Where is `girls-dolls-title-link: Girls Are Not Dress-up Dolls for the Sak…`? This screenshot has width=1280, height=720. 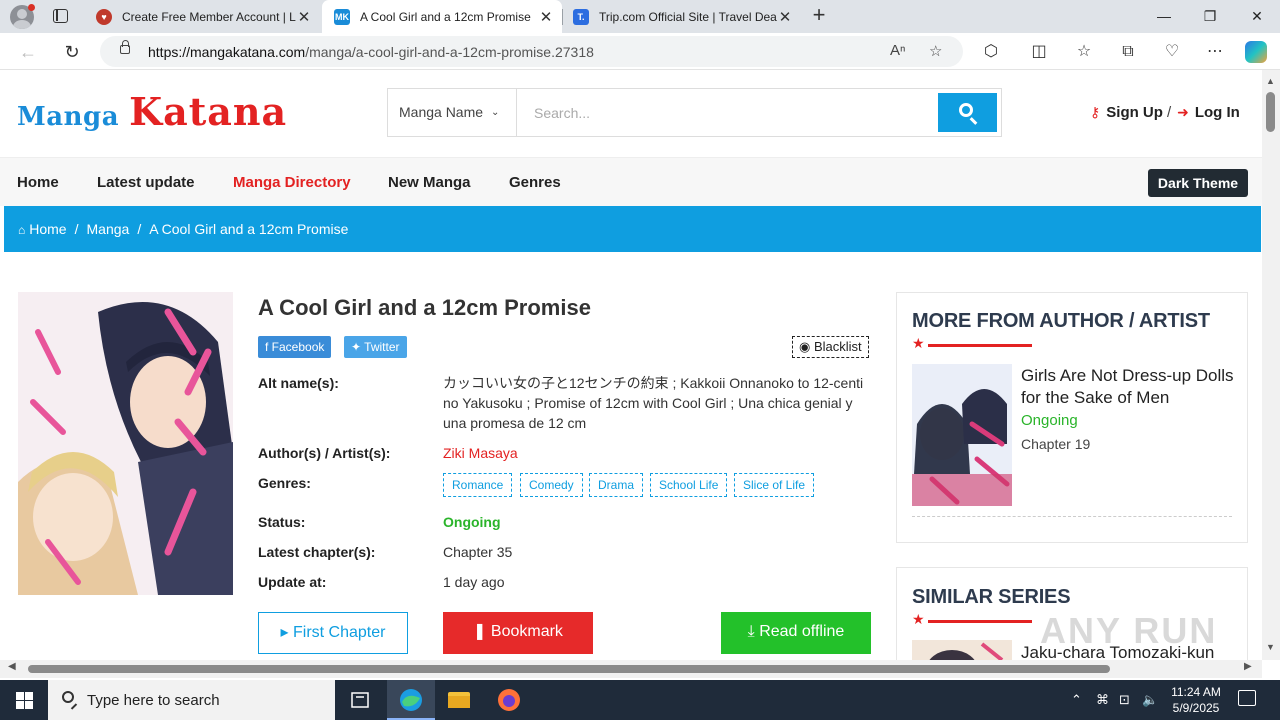 girls-dolls-title-link: Girls Are Not Dress-up Dolls for the Sak… is located at coordinates (1130, 387).